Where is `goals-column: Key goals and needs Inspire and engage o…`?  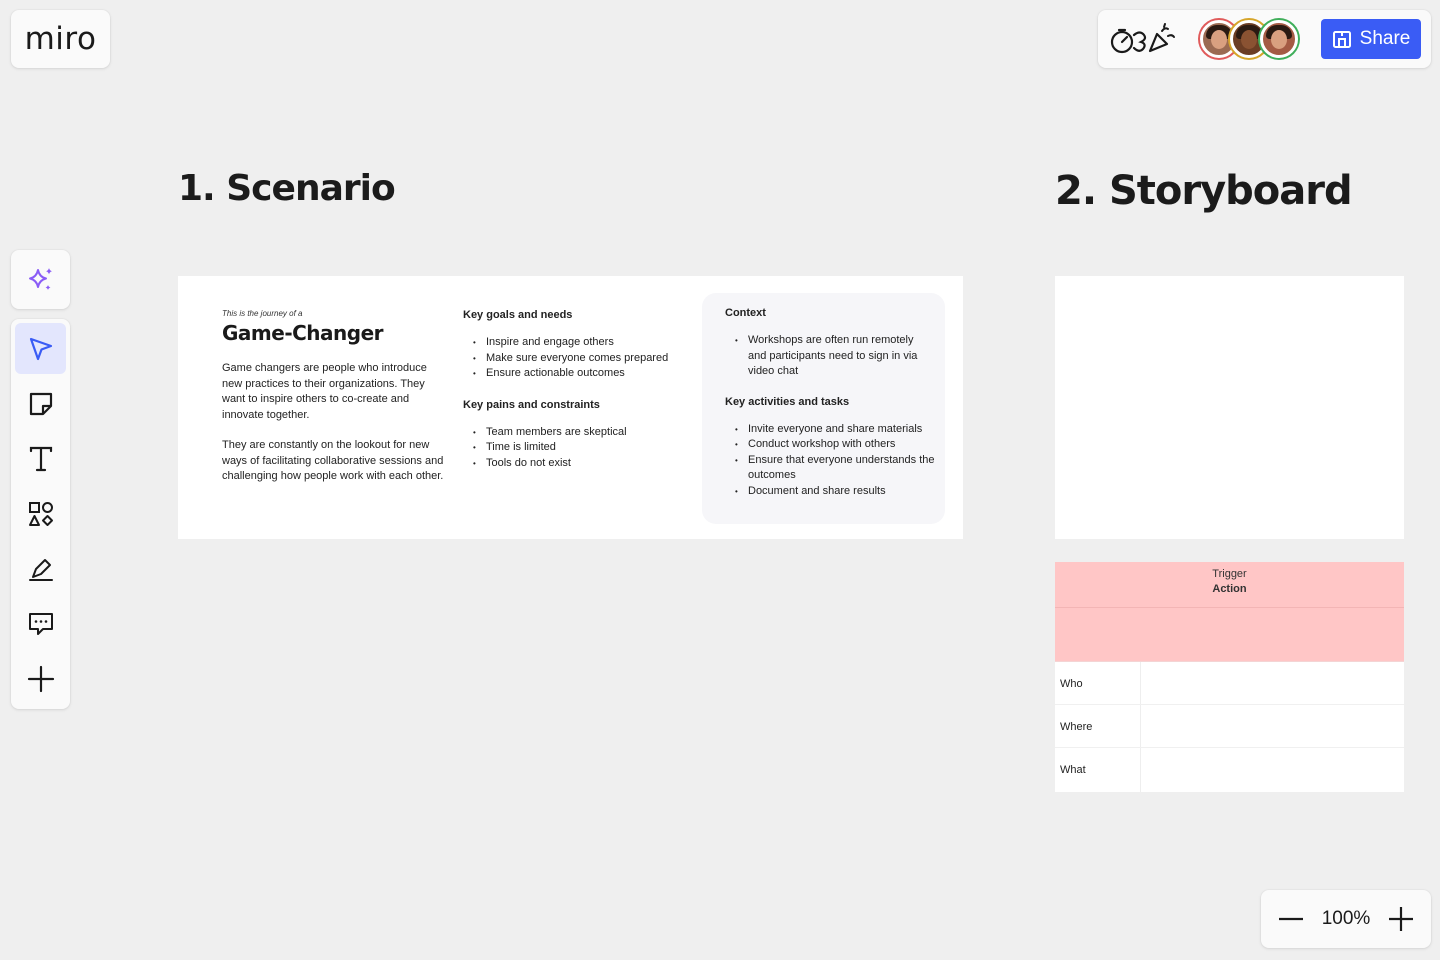 goals-column: Key goals and needs Inspire and engage o… is located at coordinates (578, 390).